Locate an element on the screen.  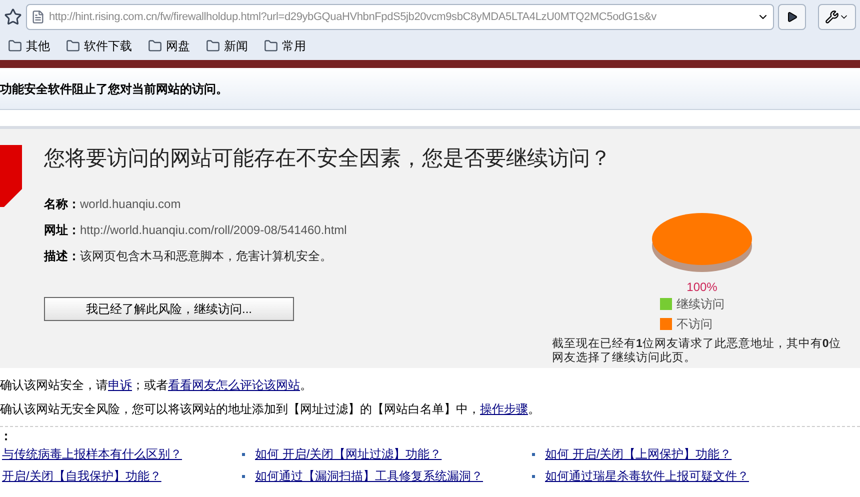
bookmark-item: 软件下载 is located at coordinates (99, 46).